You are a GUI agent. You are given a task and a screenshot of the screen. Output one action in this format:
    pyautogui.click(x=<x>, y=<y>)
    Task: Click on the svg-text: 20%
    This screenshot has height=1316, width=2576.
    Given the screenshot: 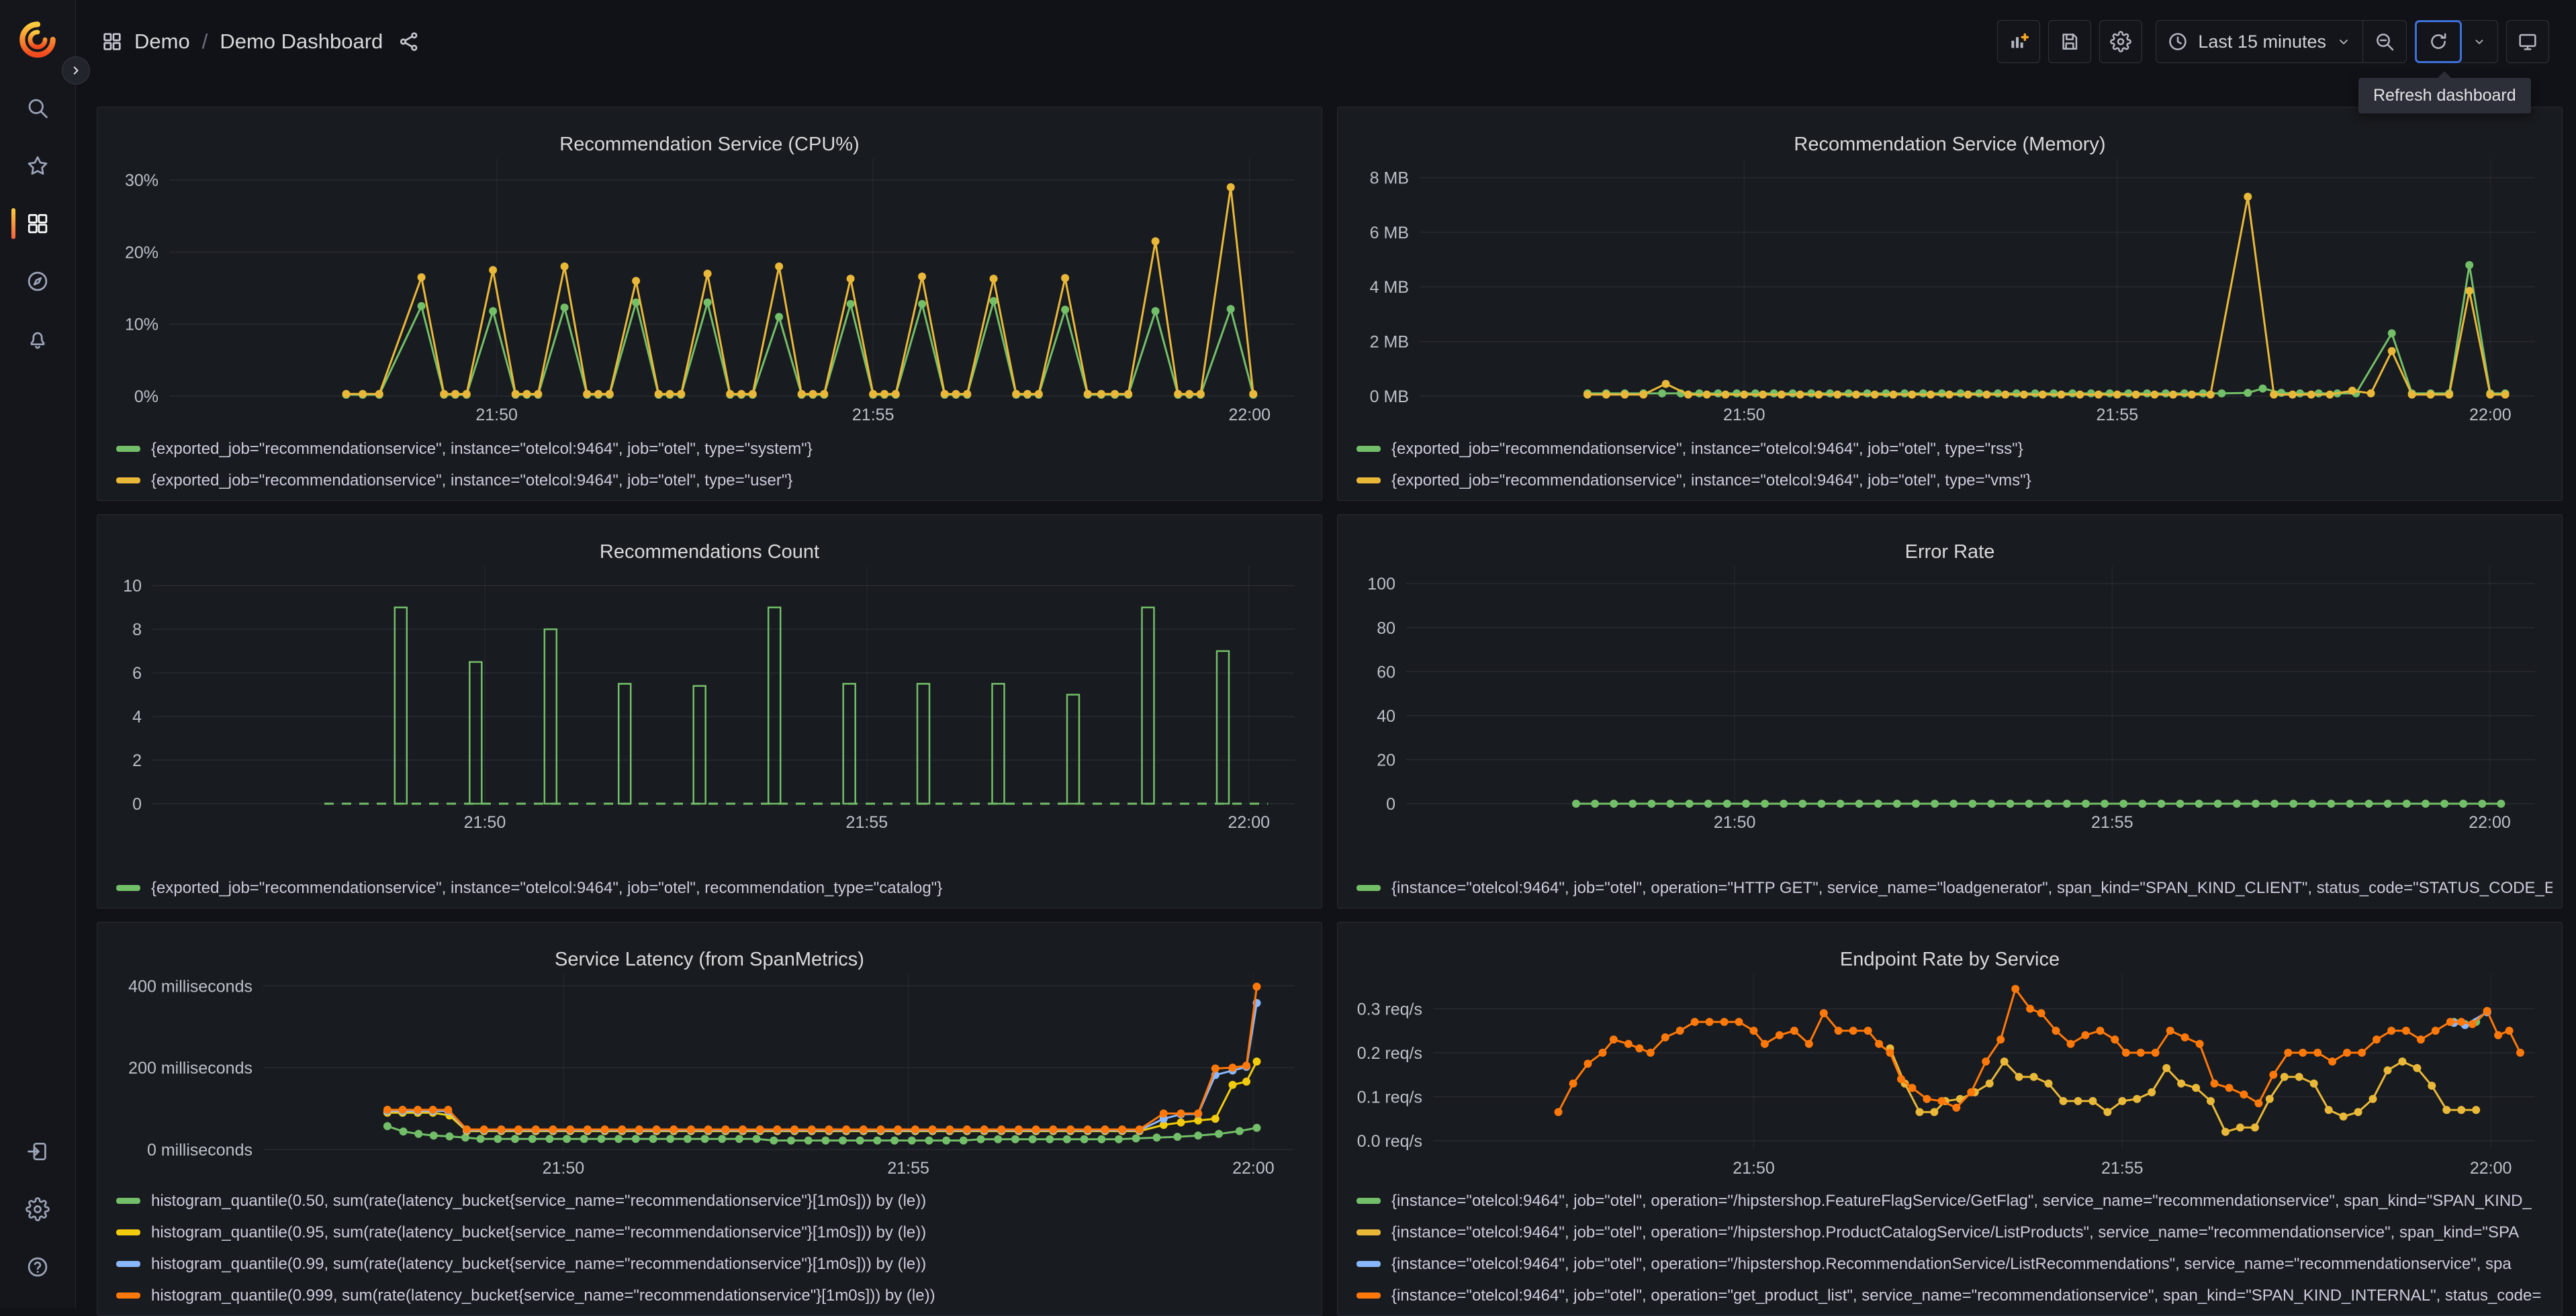 What is the action you would take?
    pyautogui.click(x=141, y=252)
    